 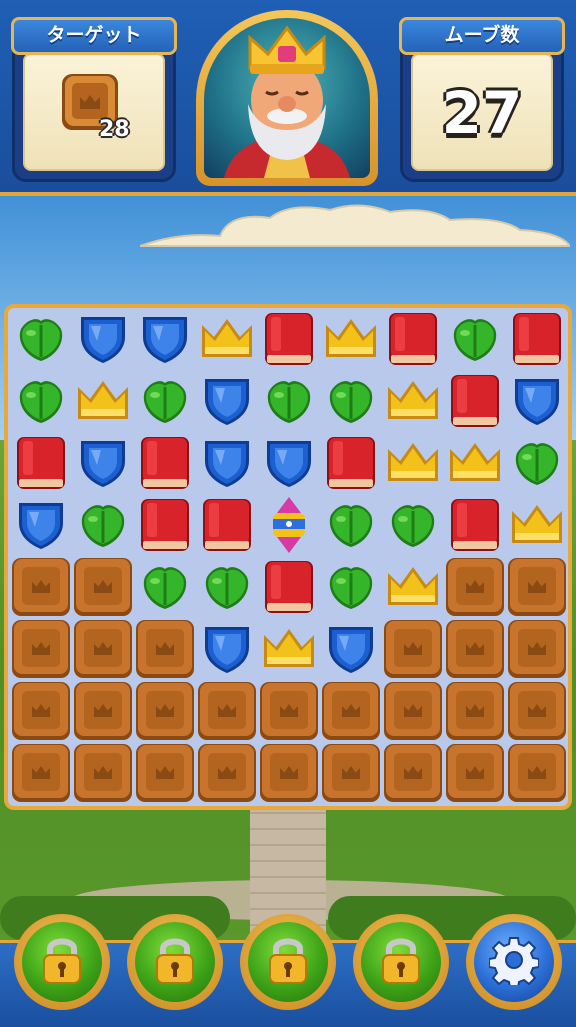 I want to click on tile-propeller-powerup, so click(x=289, y=525).